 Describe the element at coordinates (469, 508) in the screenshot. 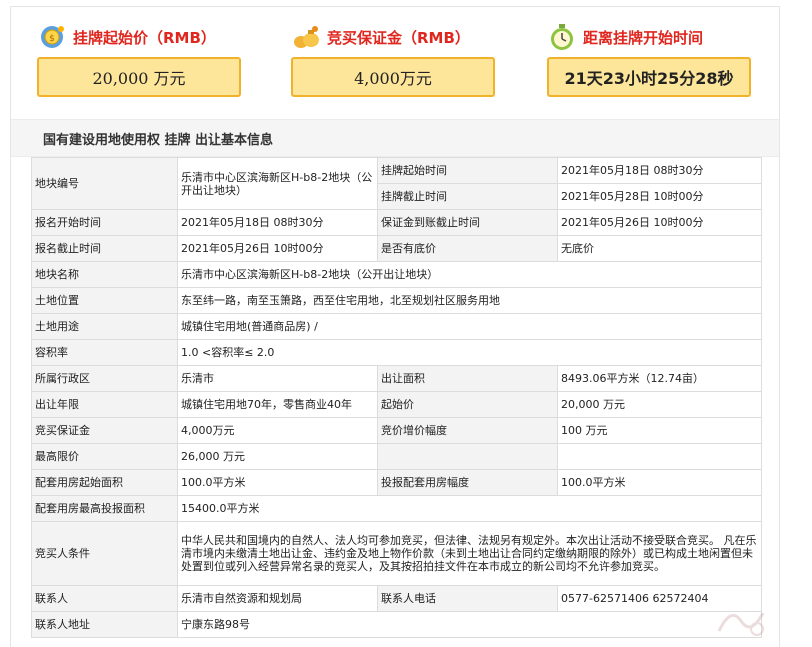

I see `cell-value: 15400.0平方米` at that location.